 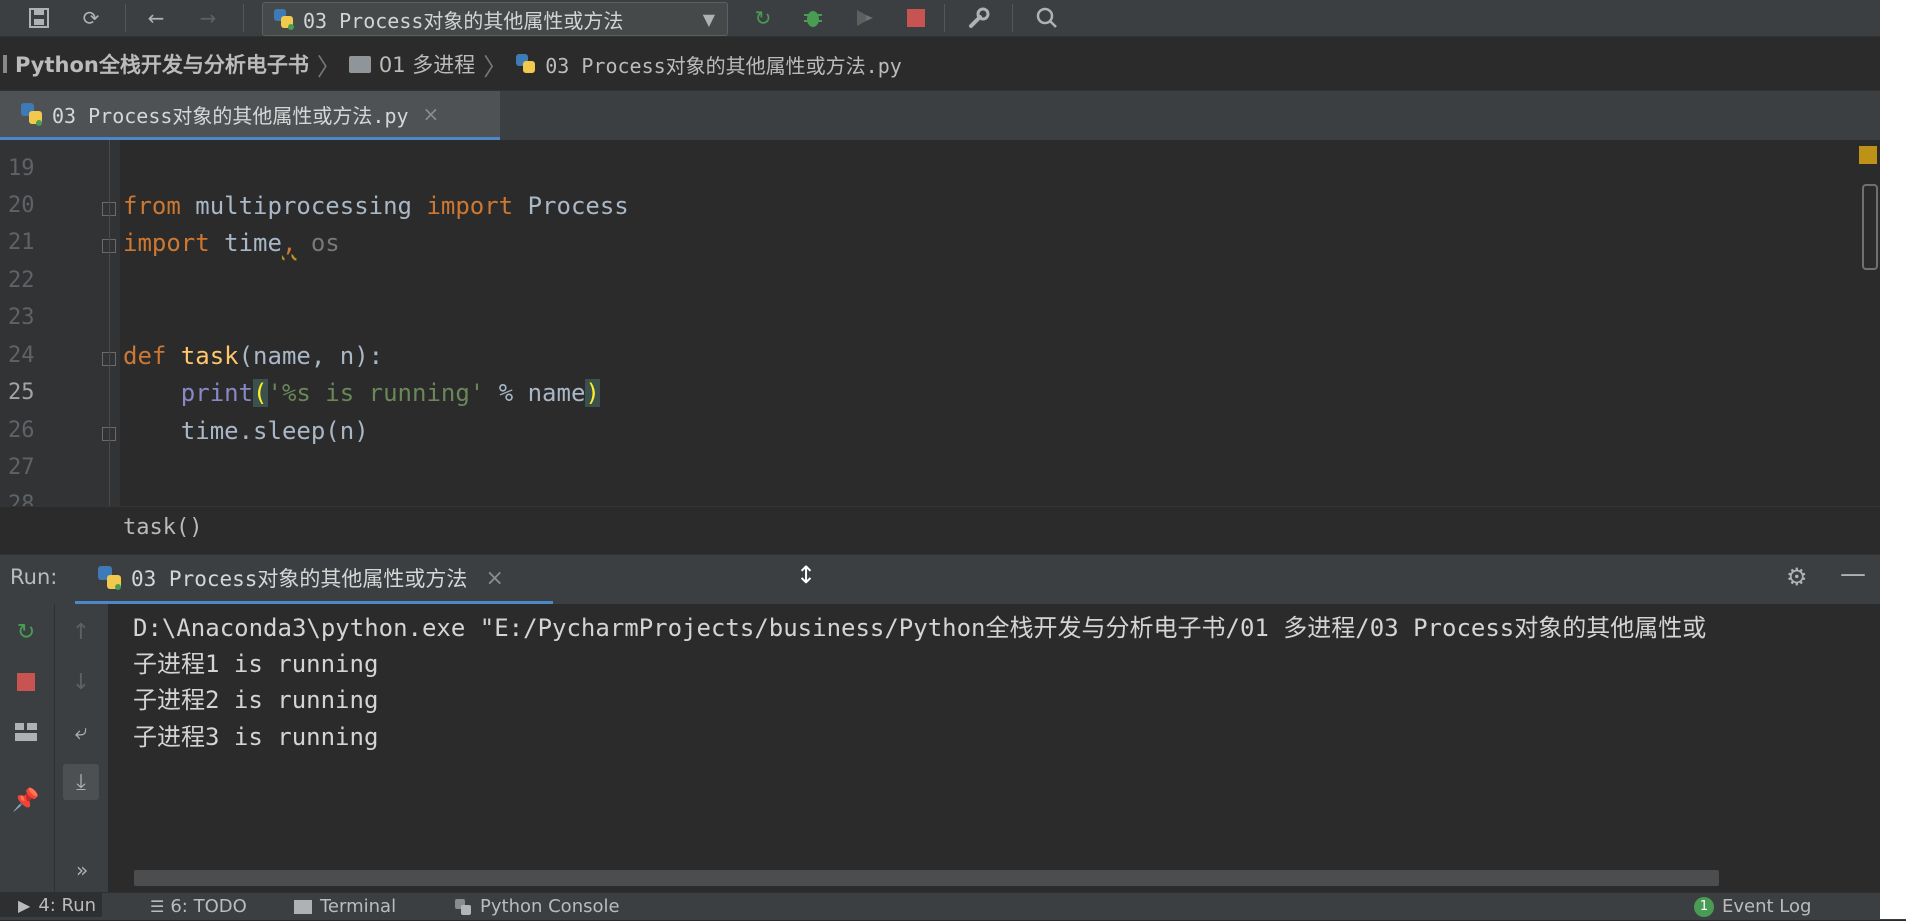 I want to click on line-number: 23, so click(x=21, y=317).